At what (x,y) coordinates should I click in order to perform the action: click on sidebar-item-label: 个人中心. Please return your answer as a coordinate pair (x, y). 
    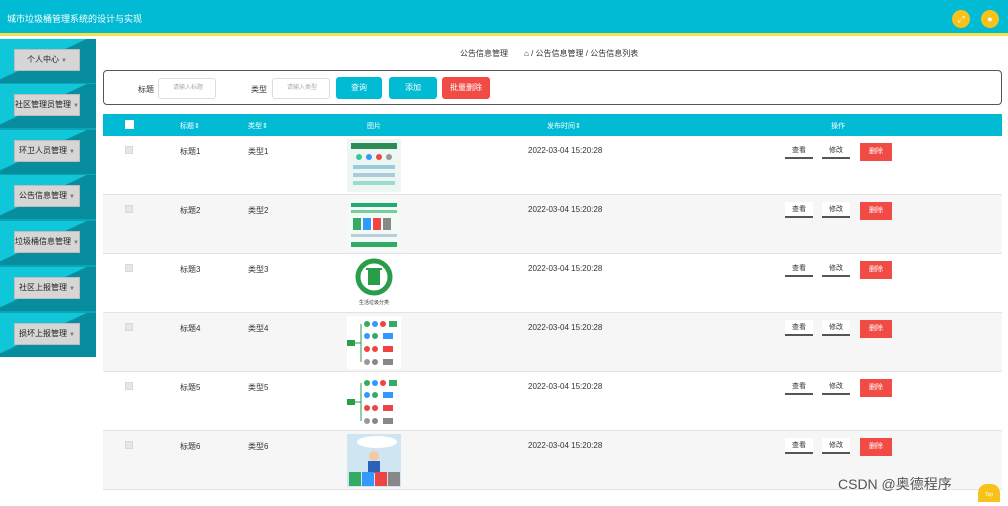
    Looking at the image, I should click on (43, 59).